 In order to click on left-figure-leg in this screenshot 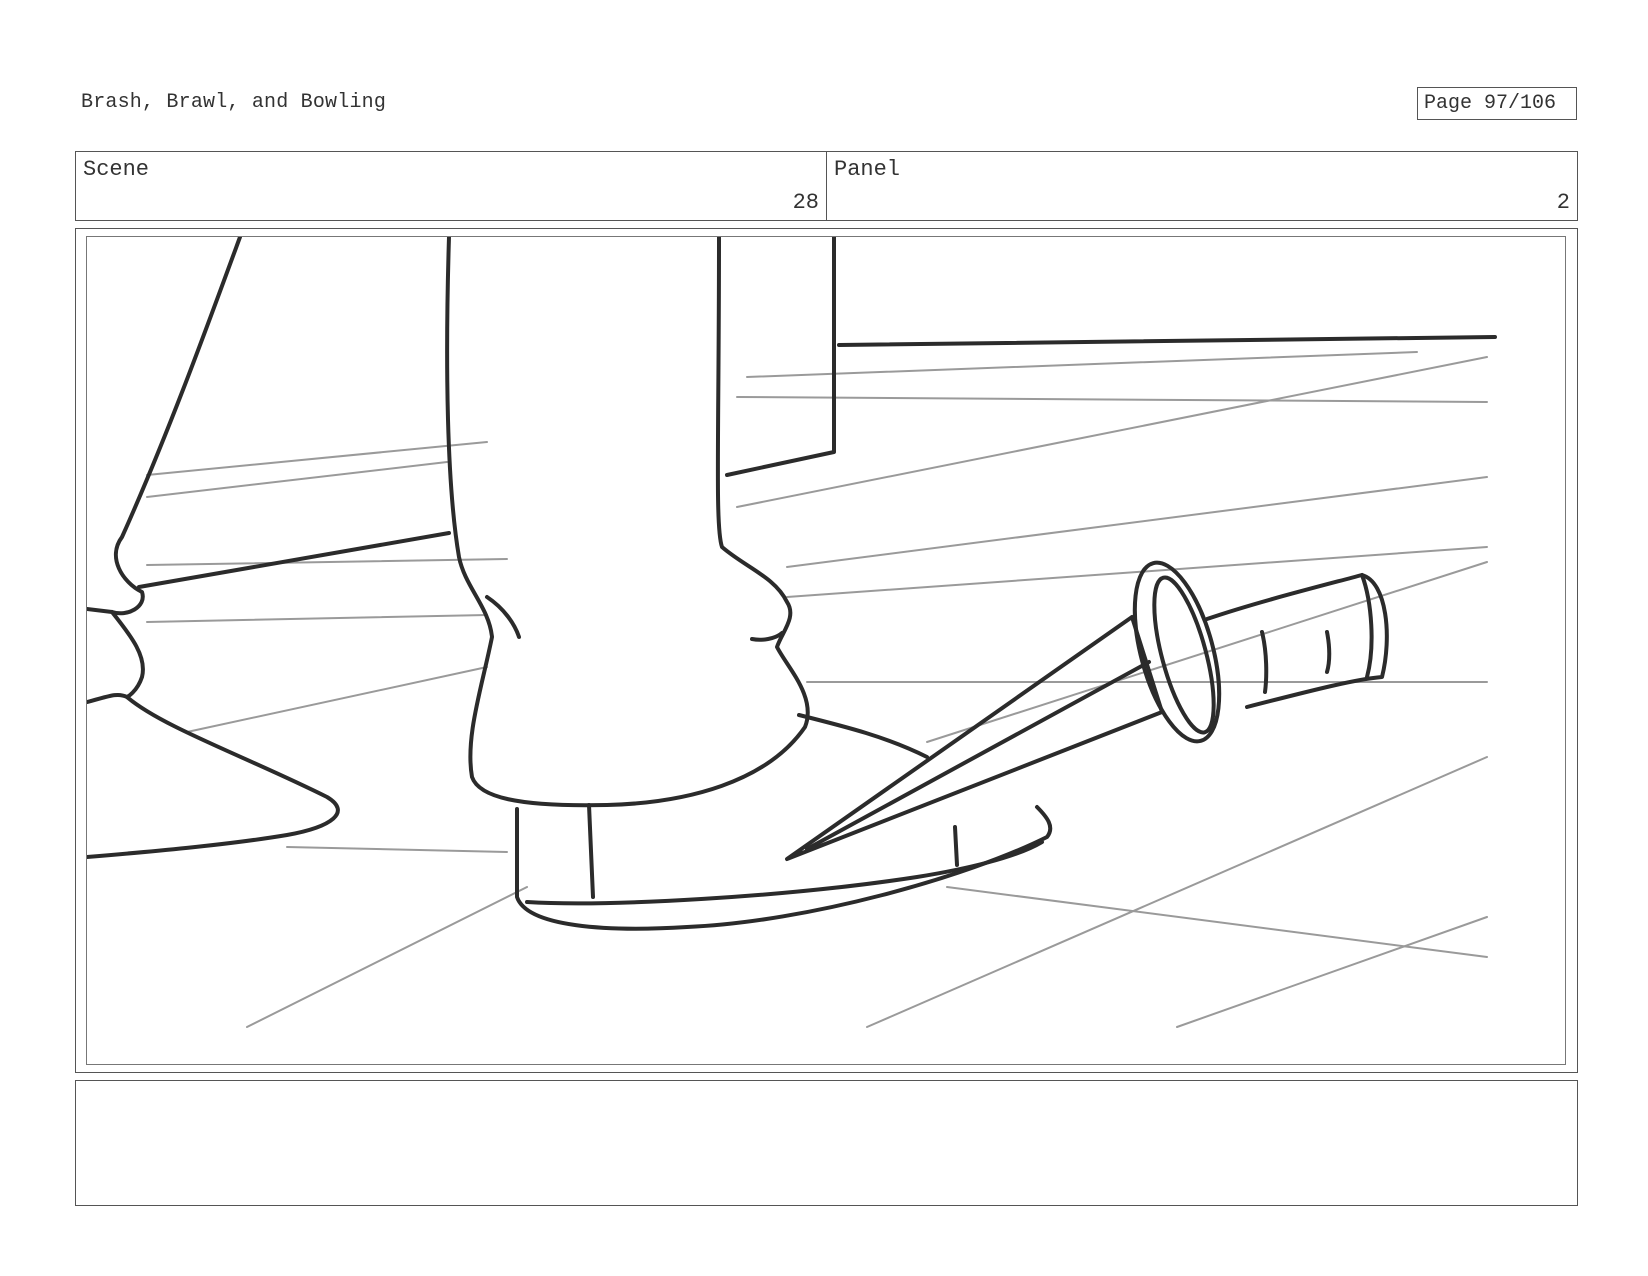, I will do `click(164, 426)`.